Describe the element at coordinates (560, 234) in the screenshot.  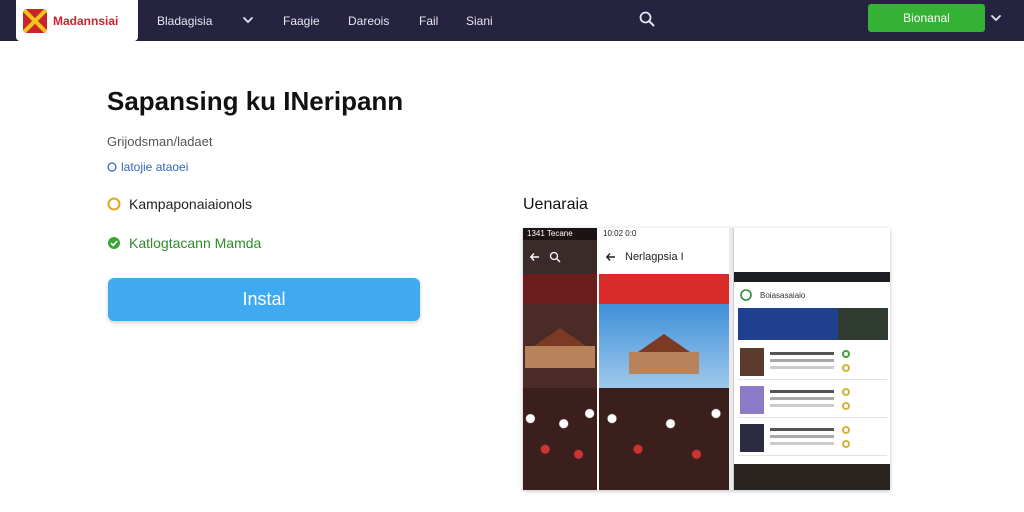
I see `status-text: 1341 Tecane` at that location.